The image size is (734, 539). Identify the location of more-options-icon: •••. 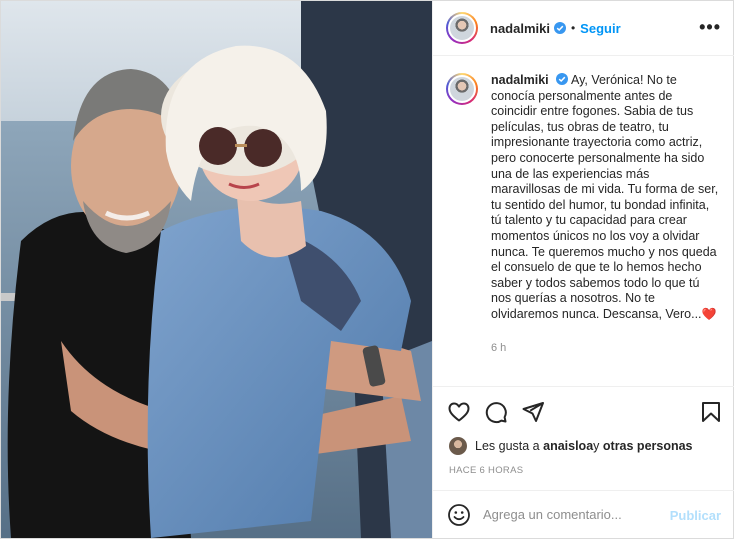
(710, 27).